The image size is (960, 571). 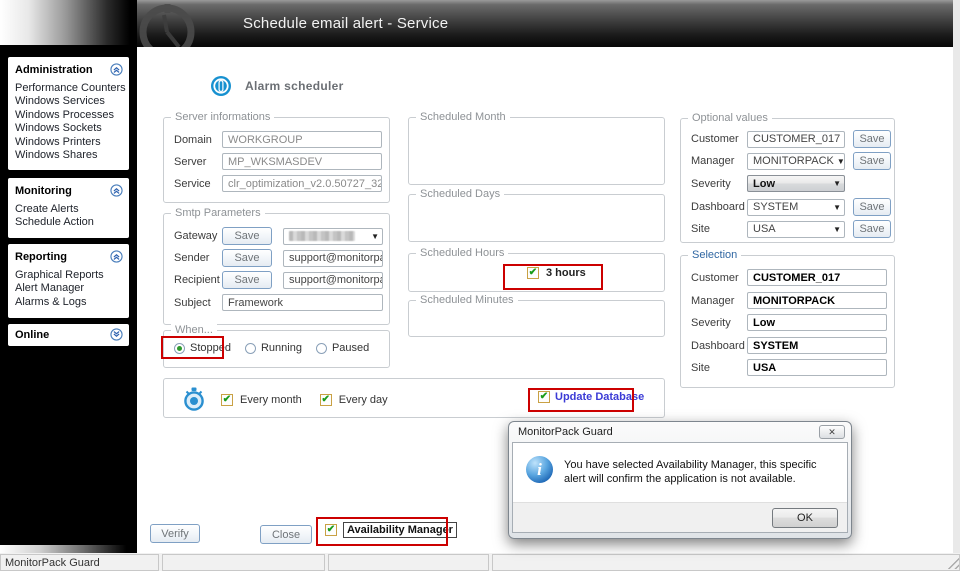 I want to click on dialog-title: MonitorPack Guard, so click(x=565, y=432).